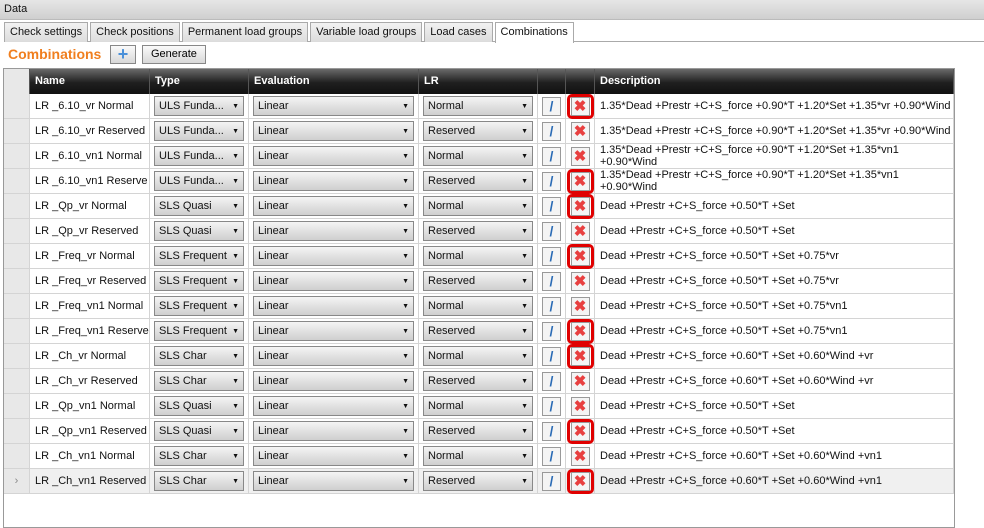 The height and width of the screenshot is (528, 984). I want to click on name-cell: LR _Freq_vn1 Reserve, so click(90, 331).